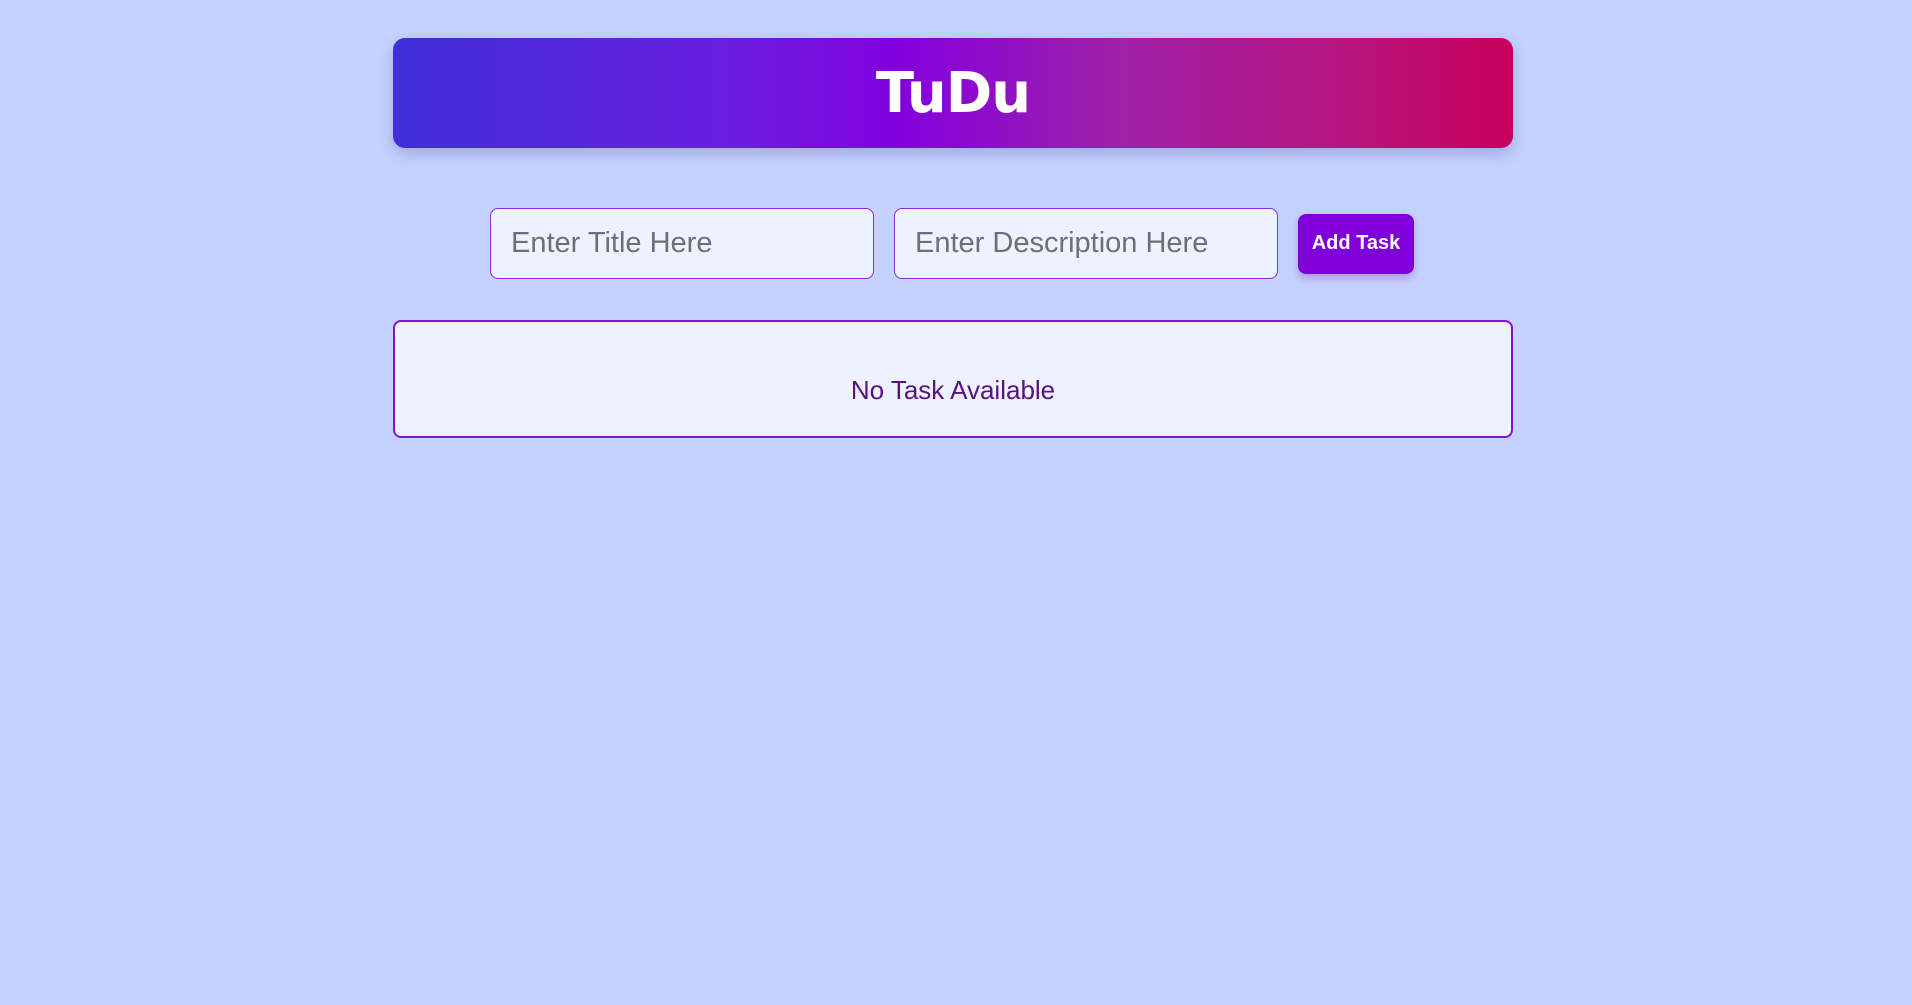  What do you see at coordinates (1356, 243) in the screenshot?
I see `add-task-button: Add Task` at bounding box center [1356, 243].